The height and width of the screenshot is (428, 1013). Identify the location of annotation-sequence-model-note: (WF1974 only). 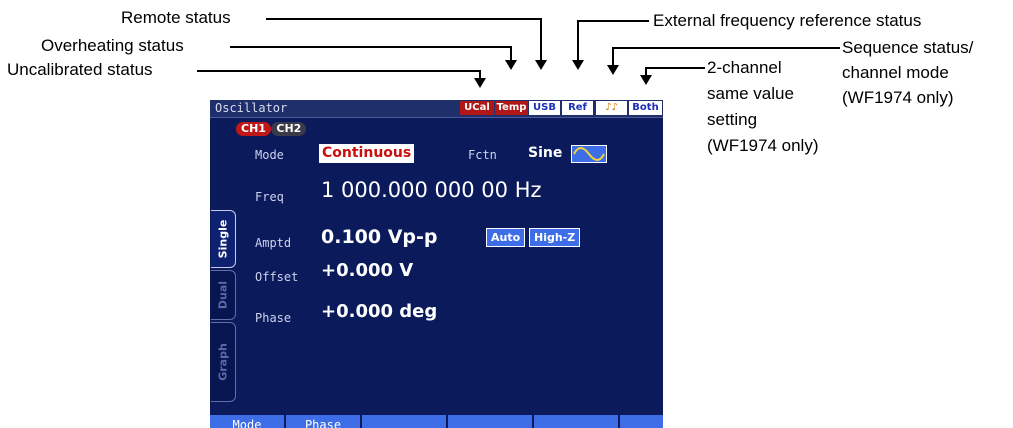
(898, 97).